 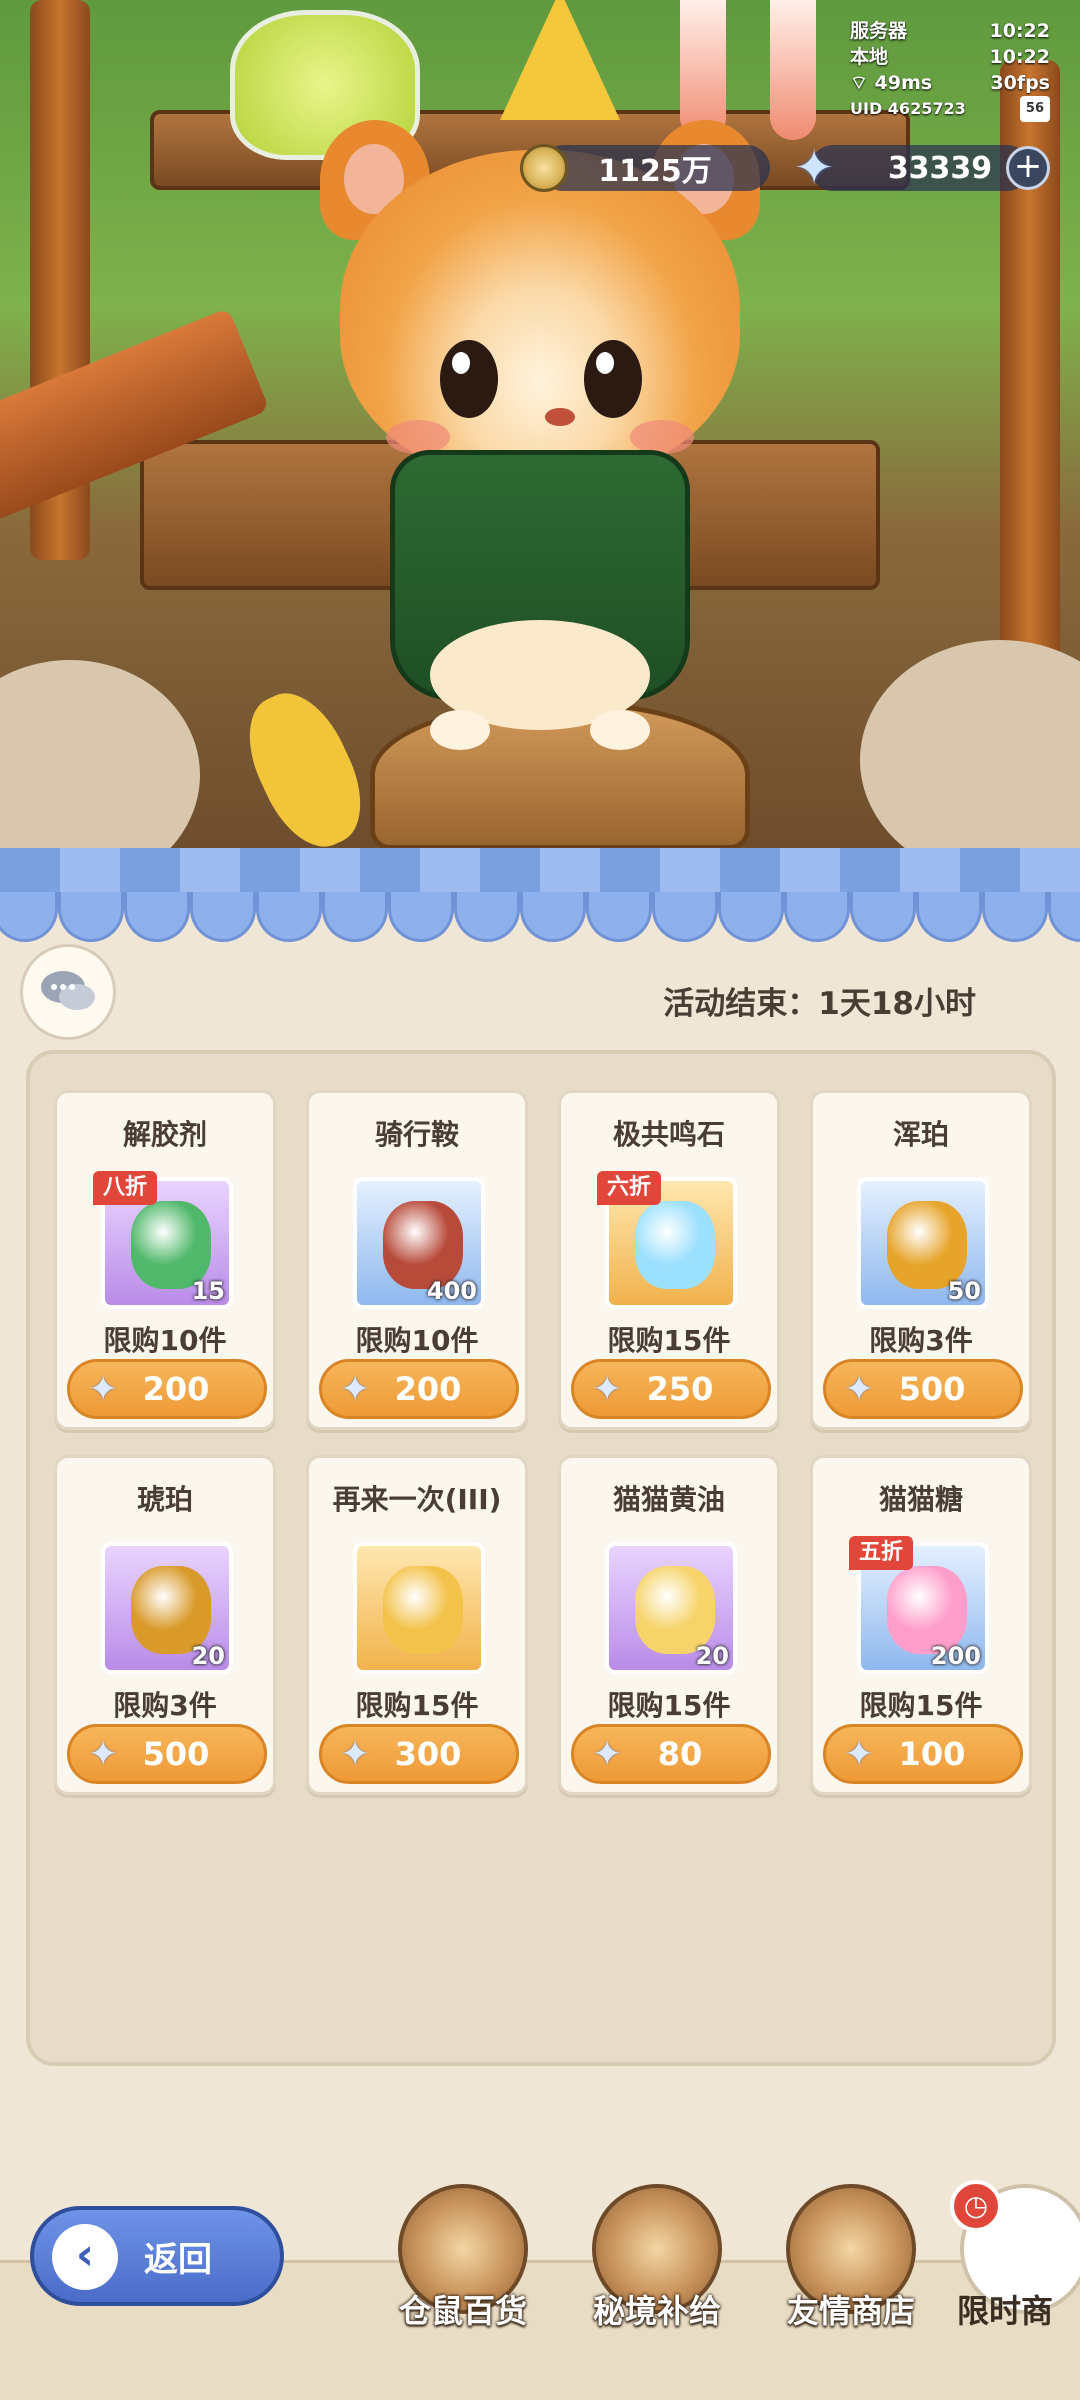 What do you see at coordinates (940, 168) in the screenshot?
I see `star-balance: 33339` at bounding box center [940, 168].